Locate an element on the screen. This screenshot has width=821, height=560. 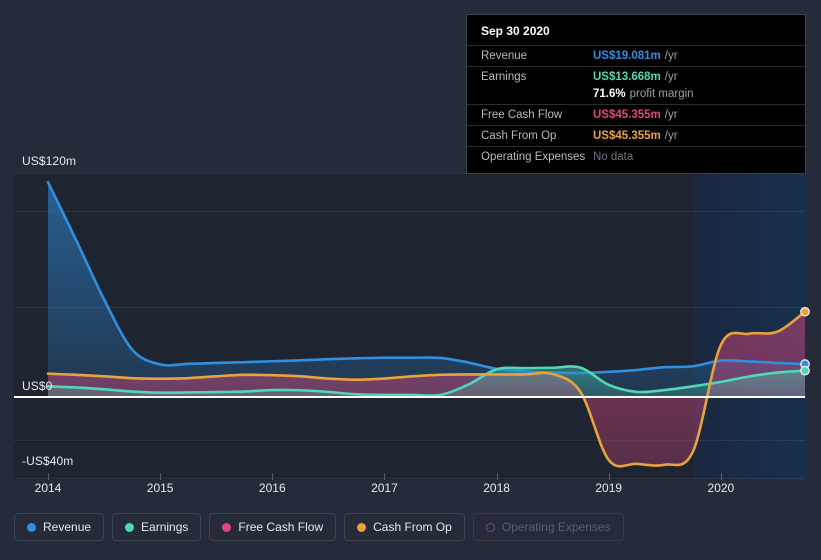
y-axis-label-bottom: -US$40m is located at coordinates (48, 461).